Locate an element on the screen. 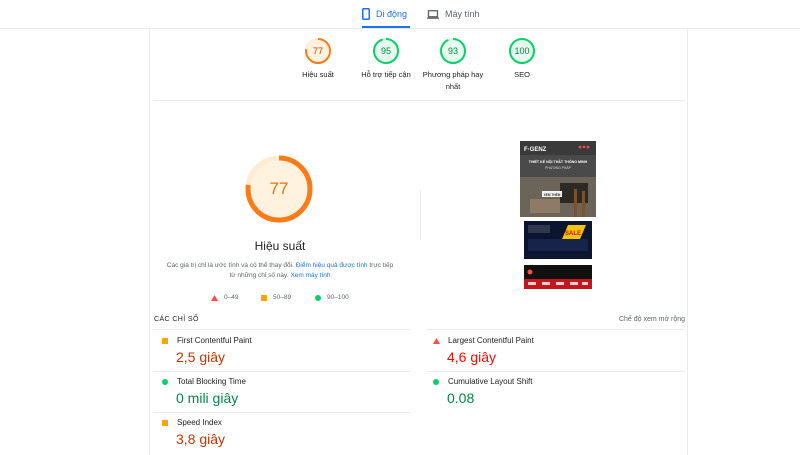  summary-divider is located at coordinates (419, 100).